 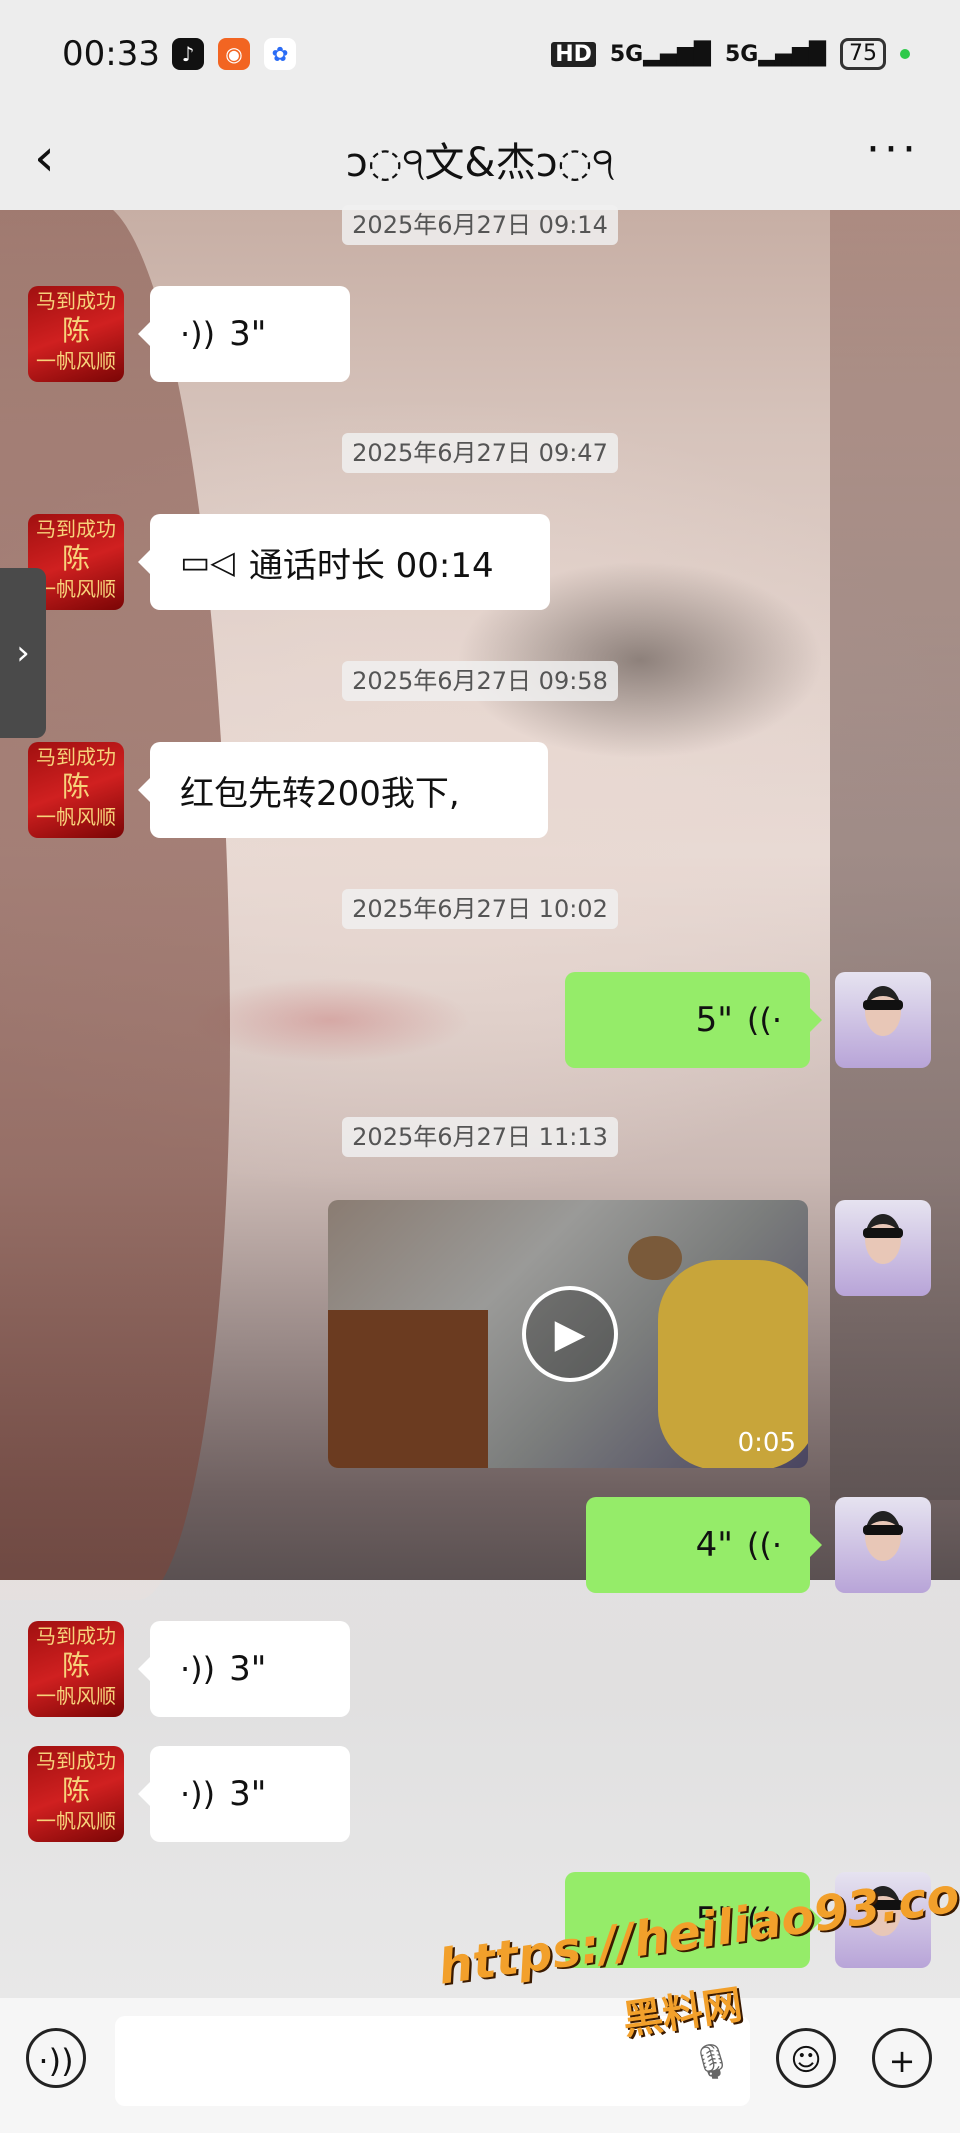 What do you see at coordinates (111, 54) in the screenshot?
I see `status-time: 00:33` at bounding box center [111, 54].